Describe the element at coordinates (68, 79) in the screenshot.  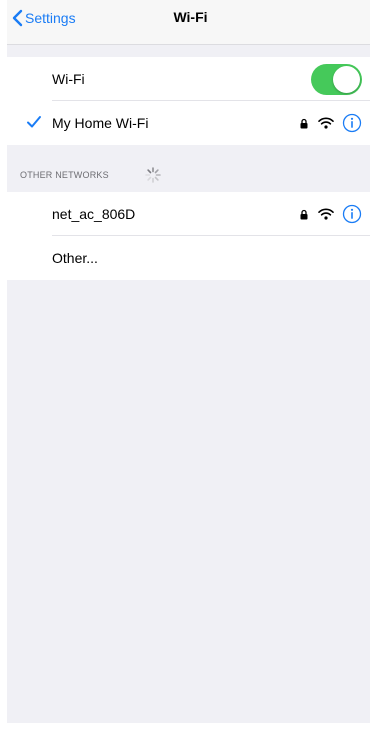
I see `wifi-toggle-label: Wi-Fi` at that location.